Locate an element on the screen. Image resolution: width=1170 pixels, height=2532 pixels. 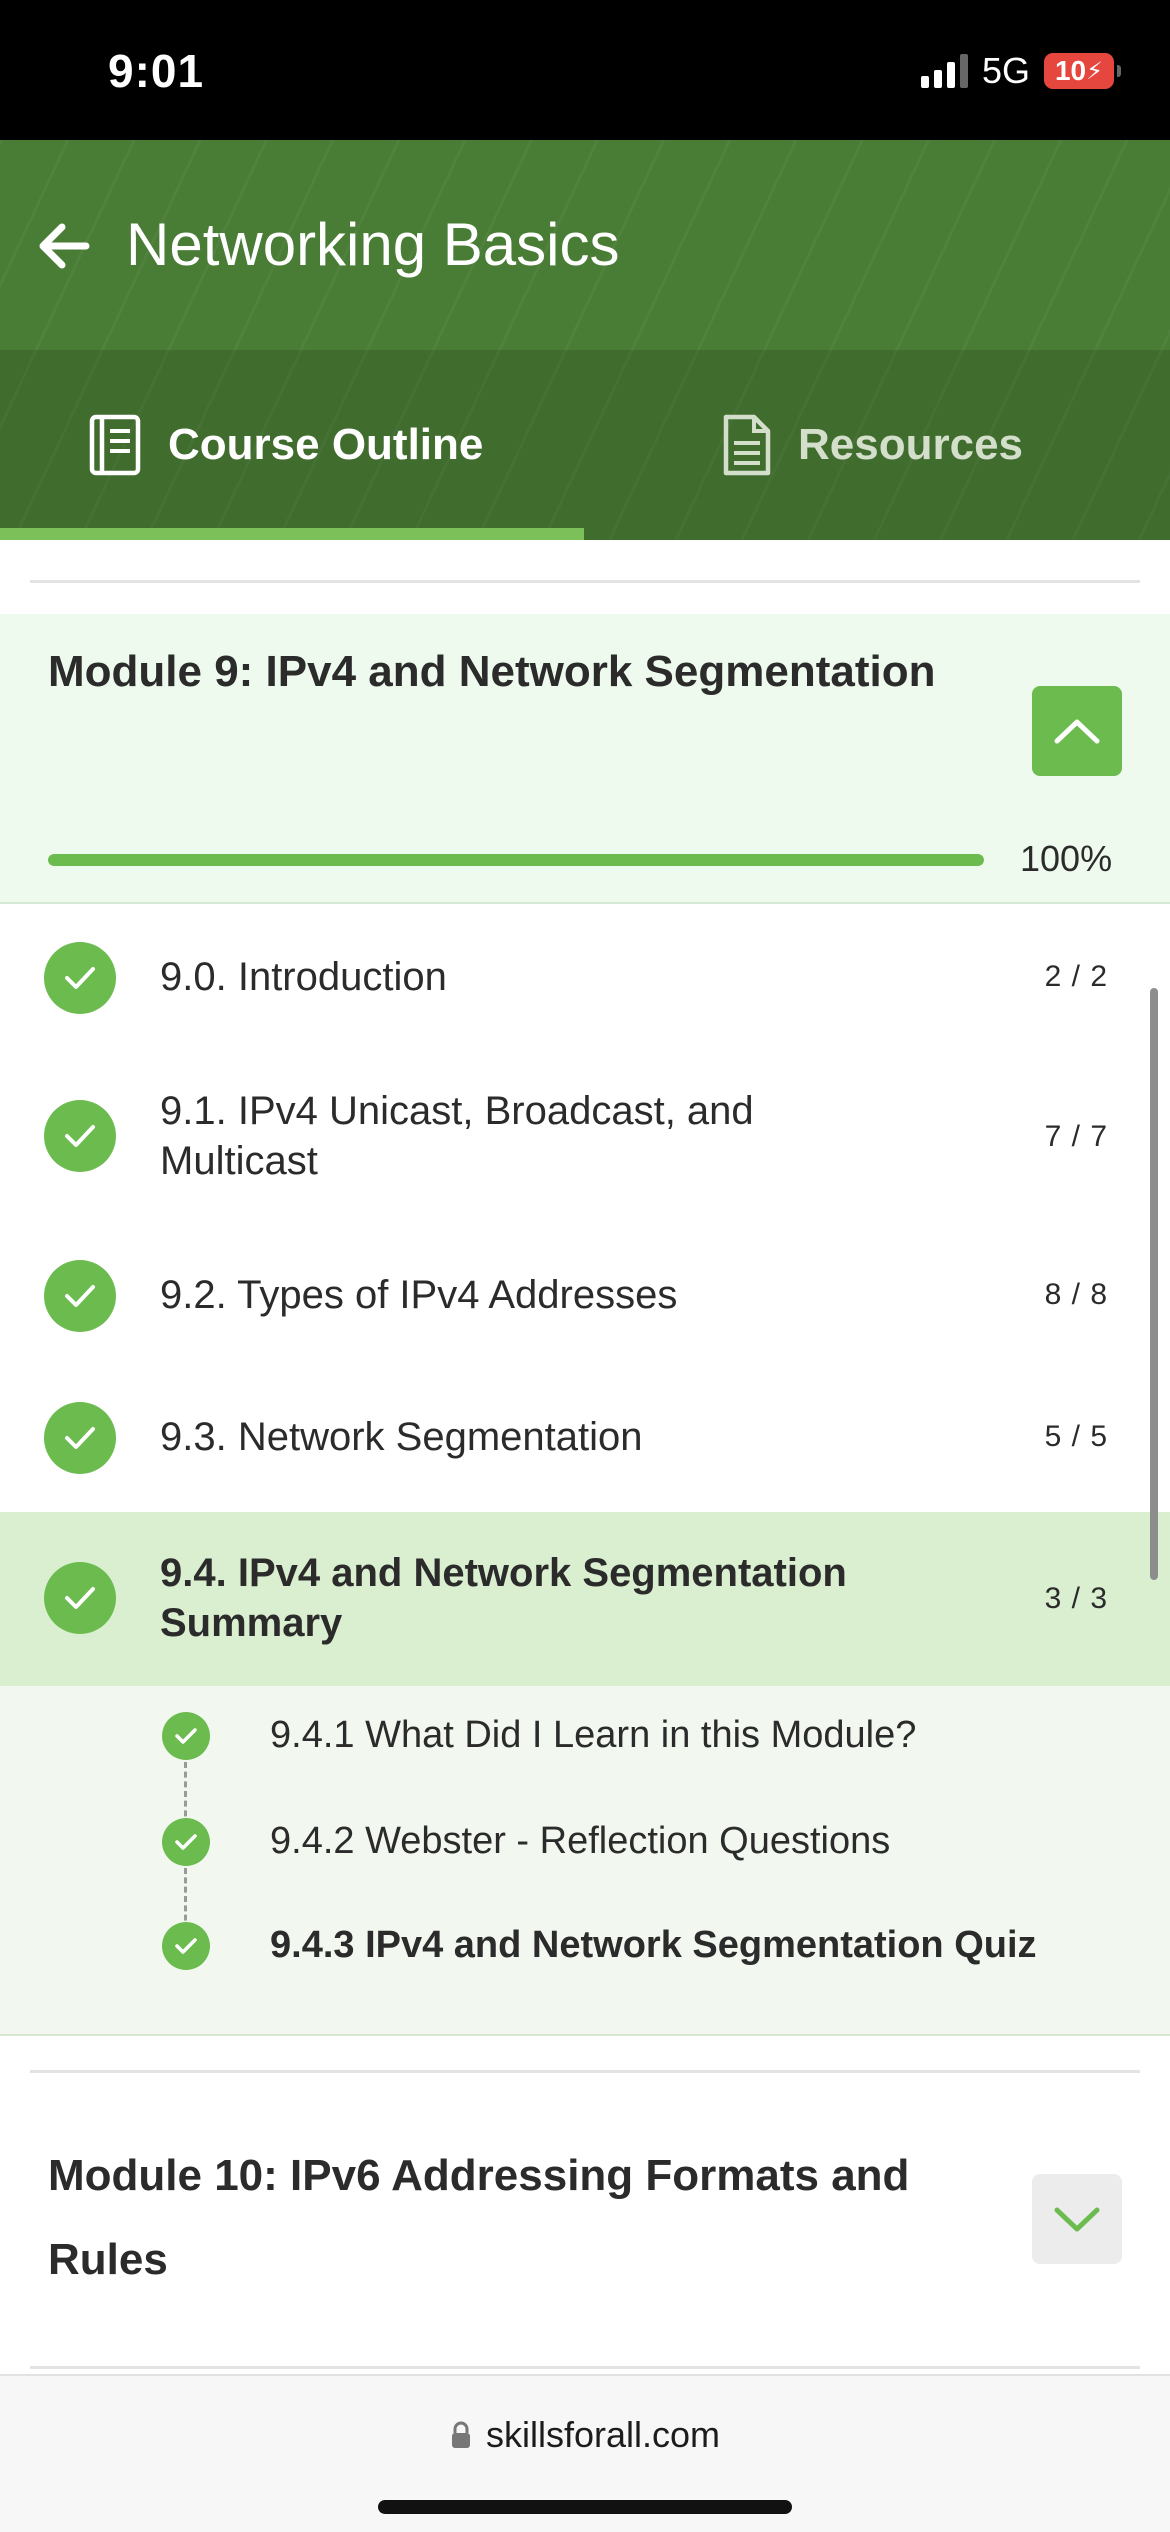
sub-item-current: 9.4.3 IPv4 and Network Segmentation Quiz is located at coordinates (585, 1946).